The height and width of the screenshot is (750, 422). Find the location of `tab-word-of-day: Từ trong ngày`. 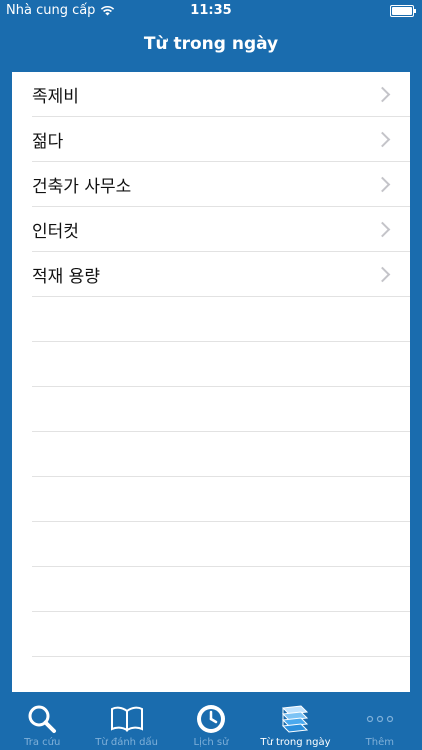

tab-word-of-day: Từ trong ngày is located at coordinates (295, 722).